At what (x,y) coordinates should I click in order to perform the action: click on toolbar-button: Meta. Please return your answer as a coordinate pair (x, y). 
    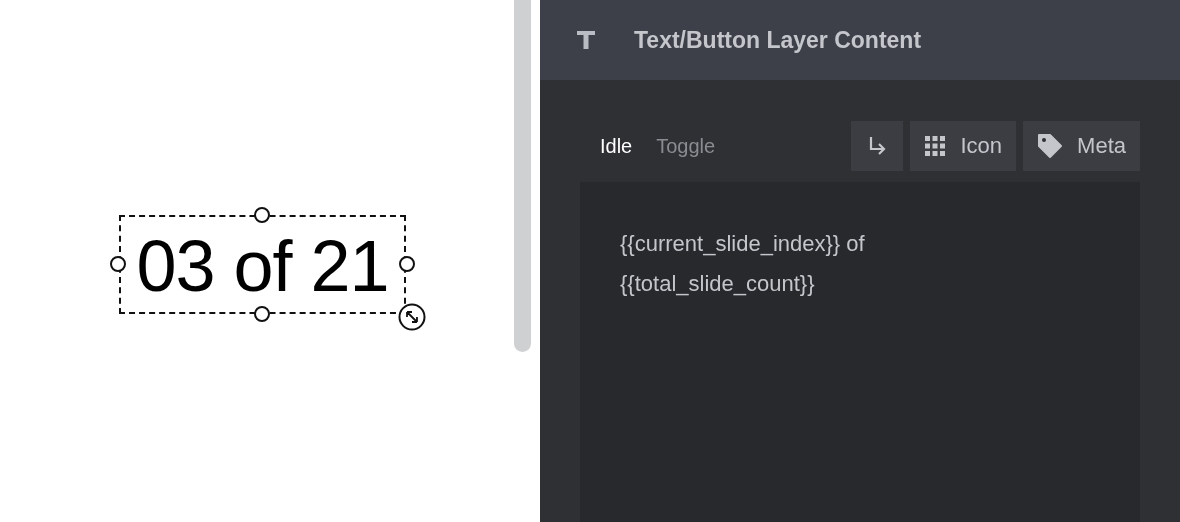
    Looking at the image, I should click on (1081, 146).